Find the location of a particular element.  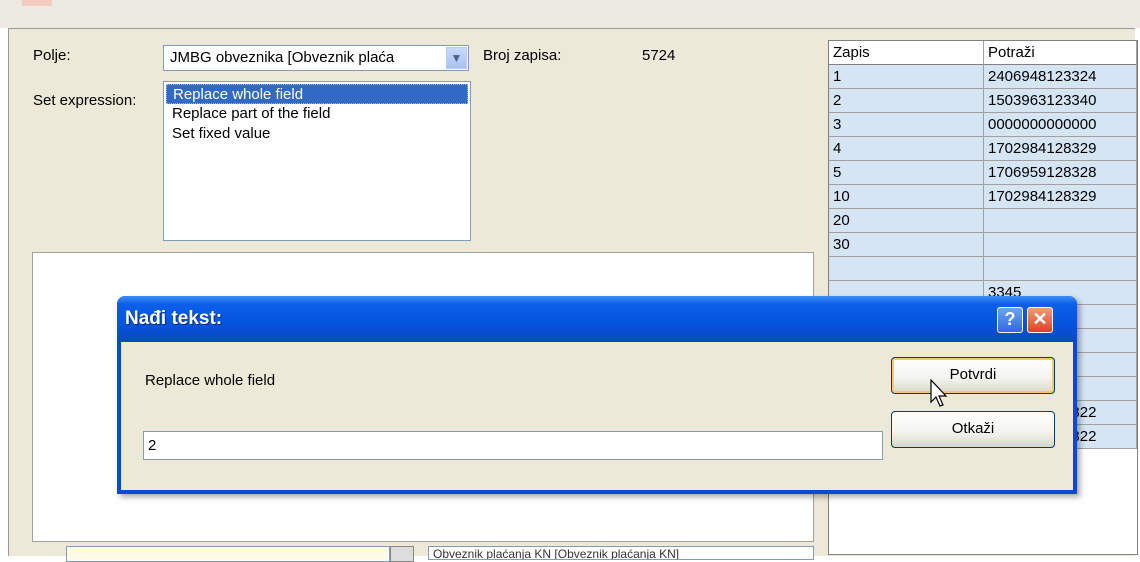

column-header-zapis: Zapis is located at coordinates (906, 53).